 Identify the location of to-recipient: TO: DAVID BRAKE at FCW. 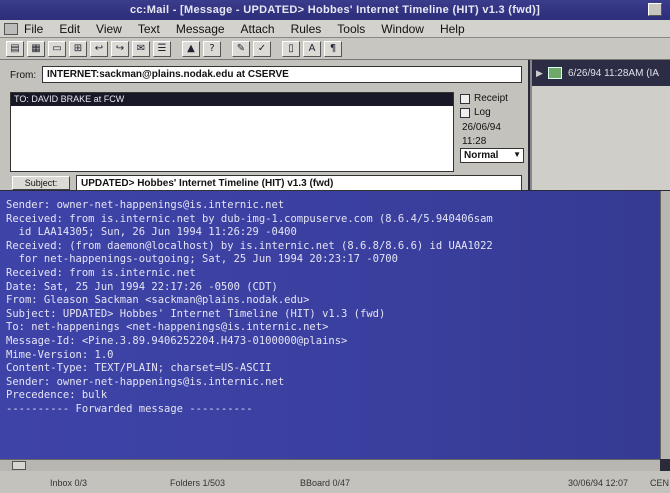
(232, 99).